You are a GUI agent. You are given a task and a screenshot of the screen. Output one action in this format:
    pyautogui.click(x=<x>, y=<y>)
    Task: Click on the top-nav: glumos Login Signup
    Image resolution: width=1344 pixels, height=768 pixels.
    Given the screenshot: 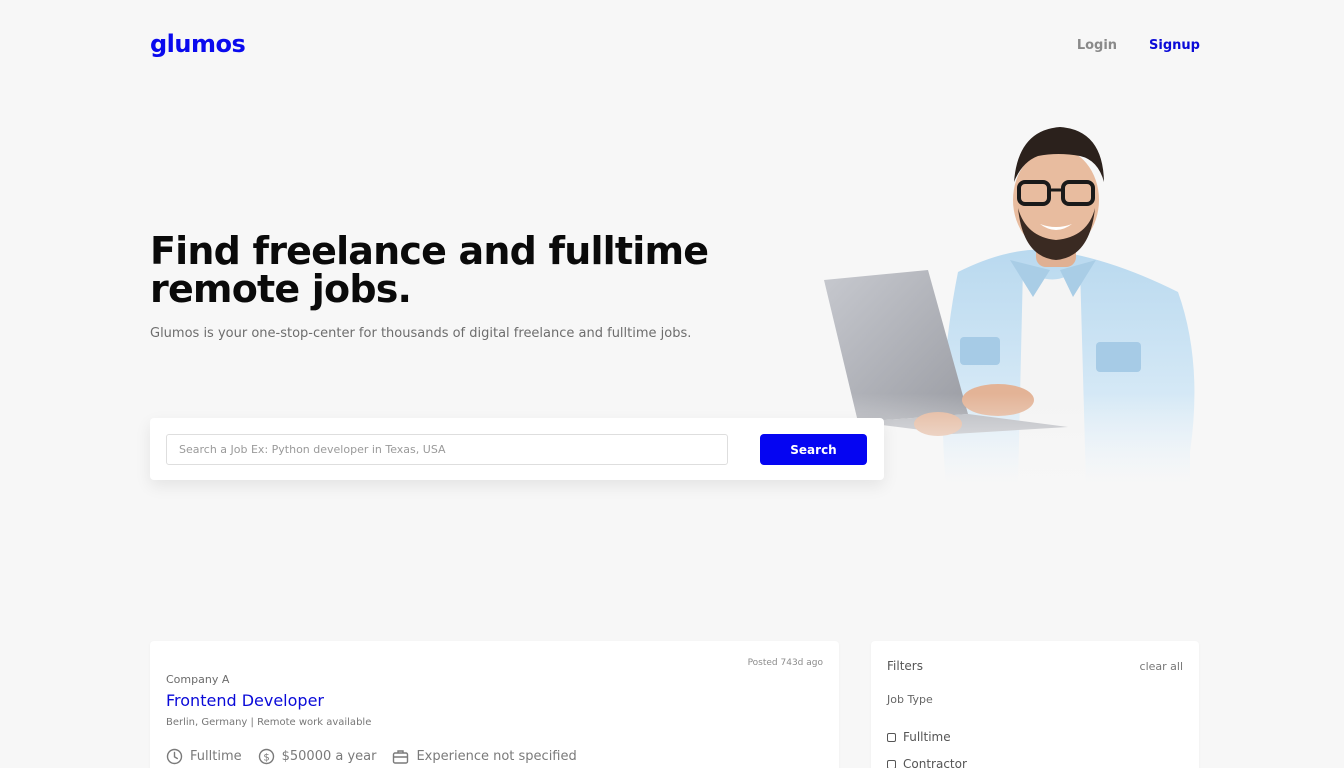 What is the action you would take?
    pyautogui.click(x=675, y=47)
    